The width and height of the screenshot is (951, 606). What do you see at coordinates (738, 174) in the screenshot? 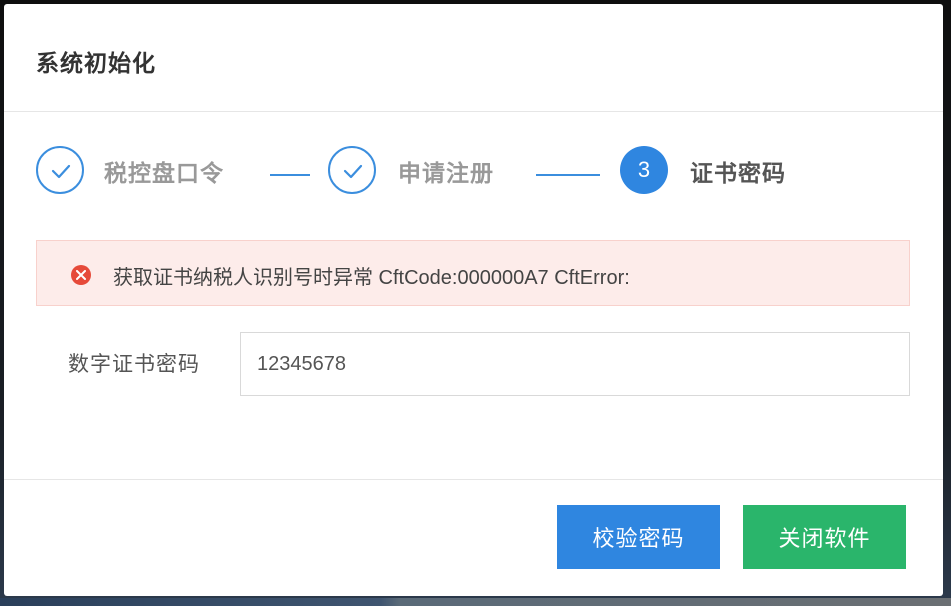
I see `step-3-label: 证书密码` at bounding box center [738, 174].